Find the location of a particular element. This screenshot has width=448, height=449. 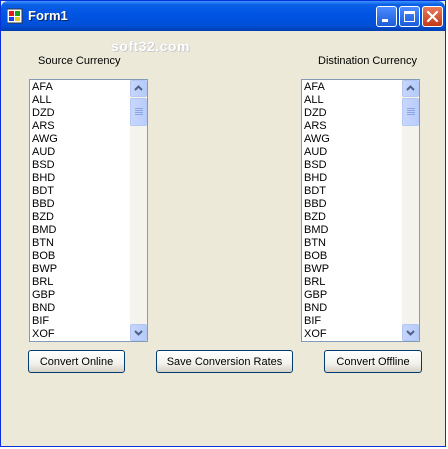

minimize-button is located at coordinates (386, 16).